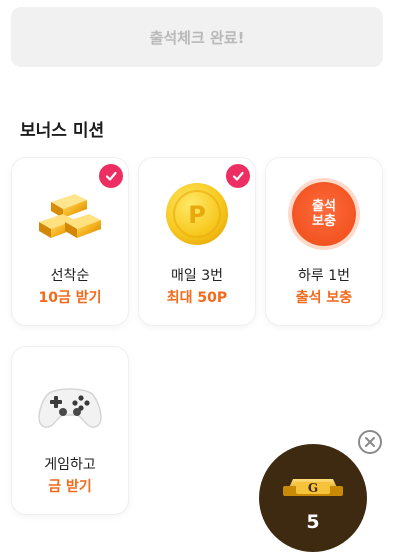 Image resolution: width=400 pixels, height=552 pixels. Describe the element at coordinates (70, 276) in the screenshot. I see `mission-title: 선착순` at that location.